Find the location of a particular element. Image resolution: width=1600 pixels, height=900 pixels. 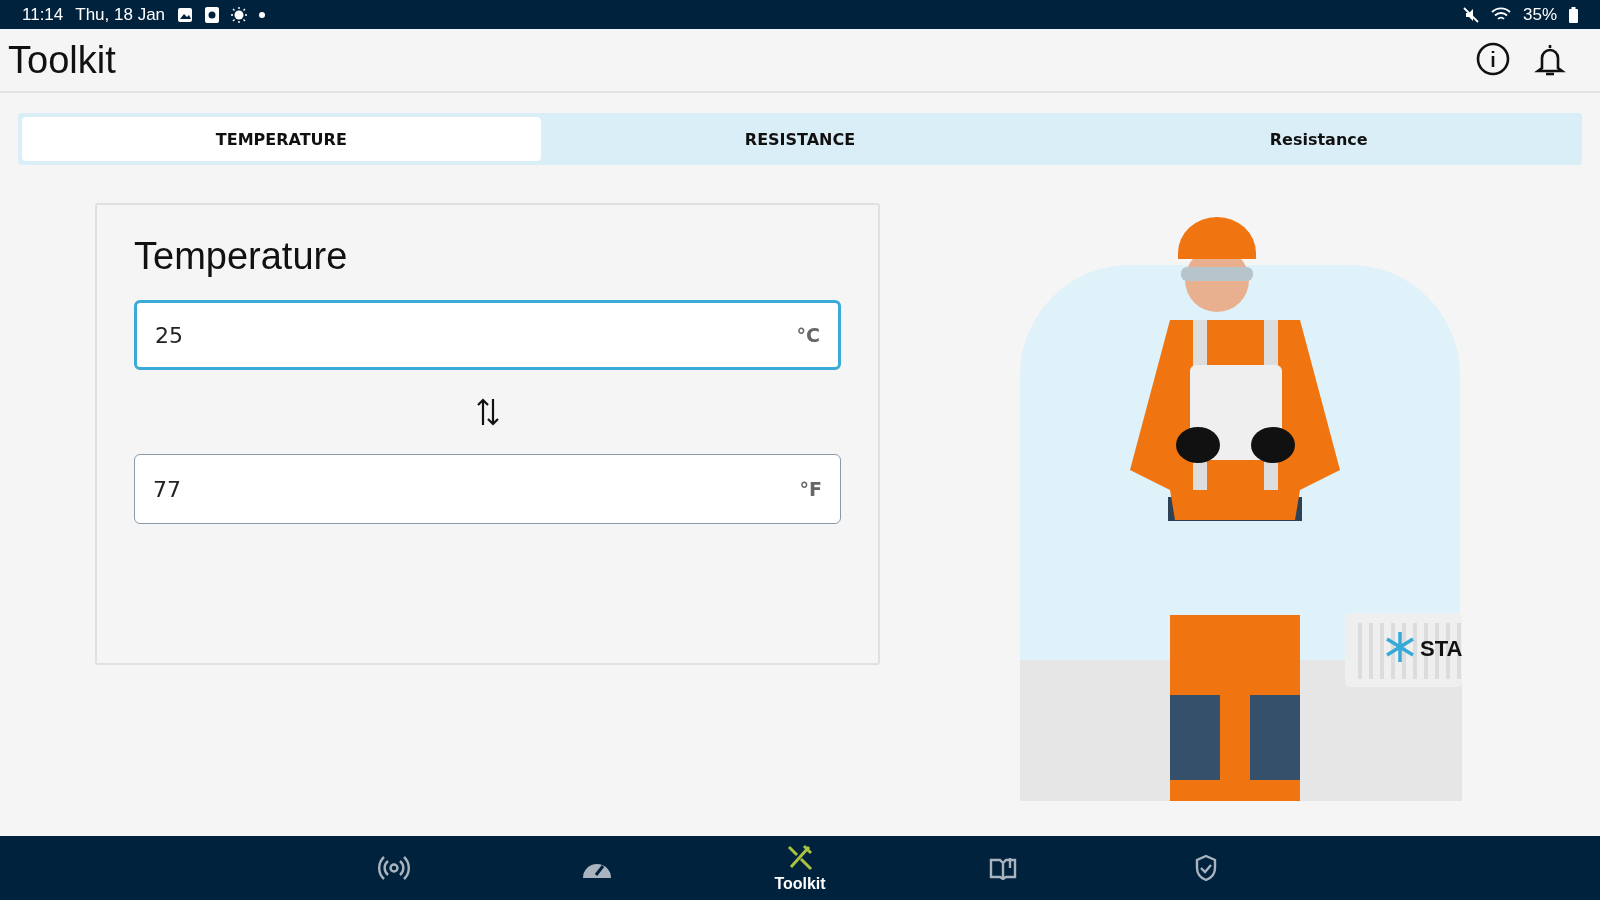

swap-arrows-icon is located at coordinates (487, 412).